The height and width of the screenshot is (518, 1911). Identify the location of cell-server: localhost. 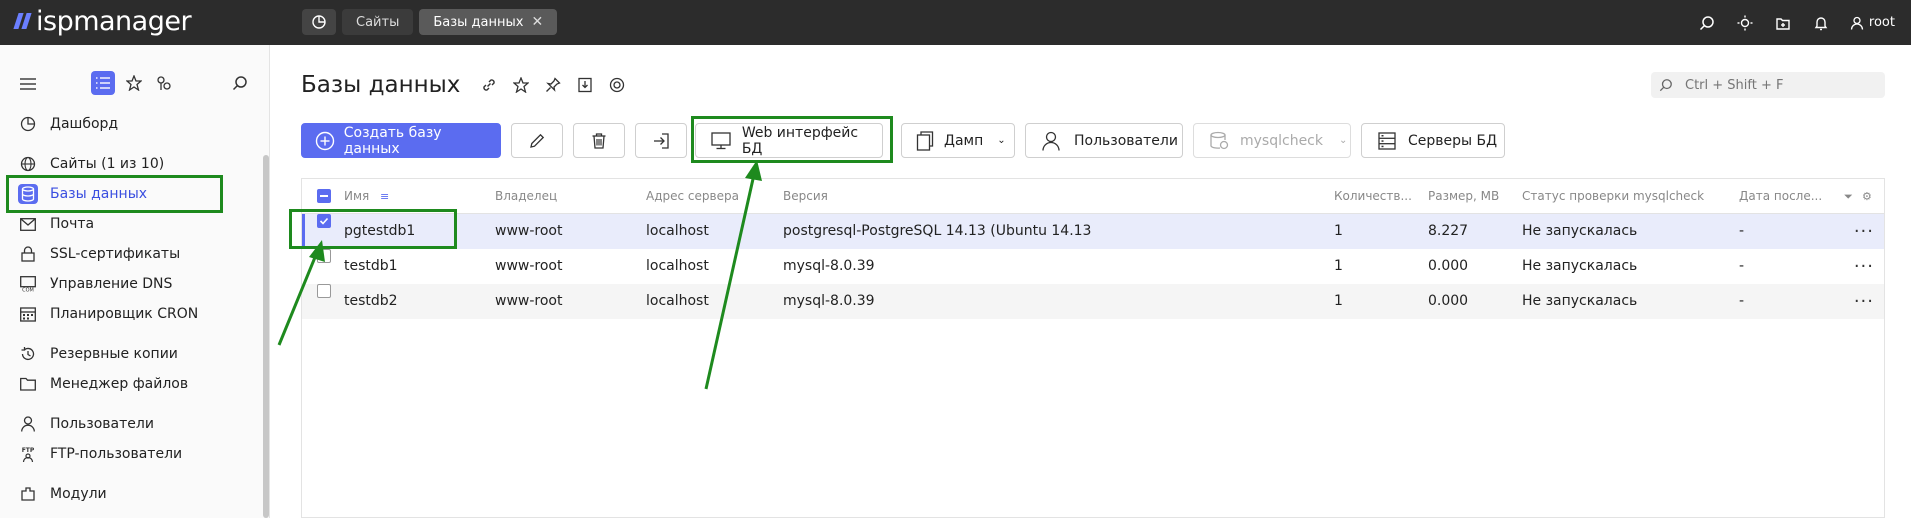
(677, 301).